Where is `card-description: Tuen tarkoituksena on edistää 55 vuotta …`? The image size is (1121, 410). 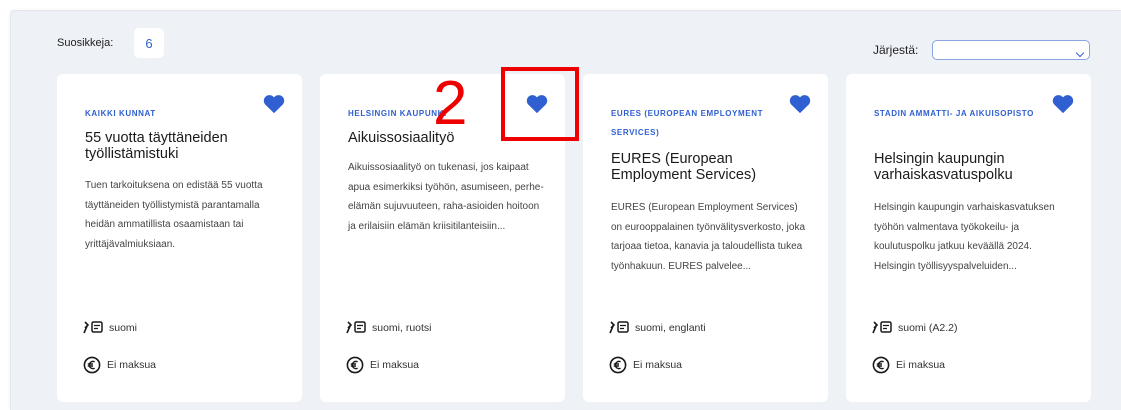
card-description: Tuen tarkoituksena on edistää 55 vuotta … is located at coordinates (174, 215).